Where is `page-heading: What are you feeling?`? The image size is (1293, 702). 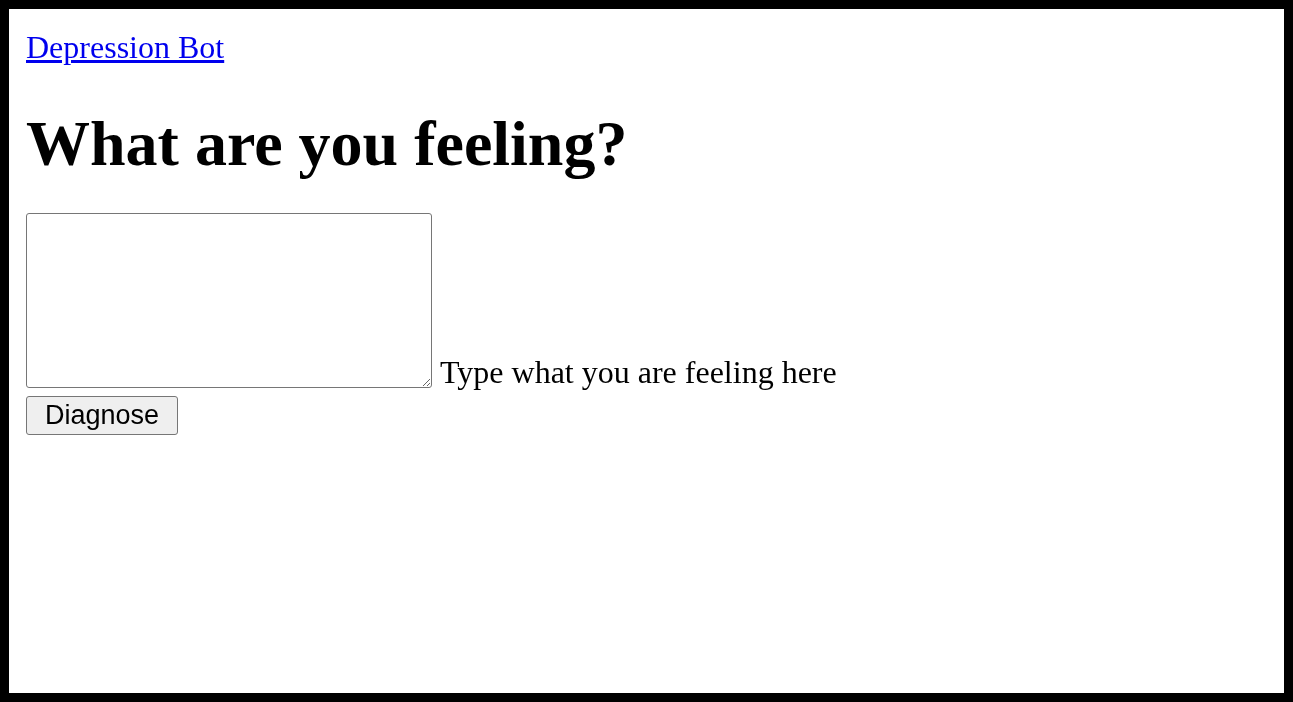 page-heading: What are you feeling? is located at coordinates (327, 144).